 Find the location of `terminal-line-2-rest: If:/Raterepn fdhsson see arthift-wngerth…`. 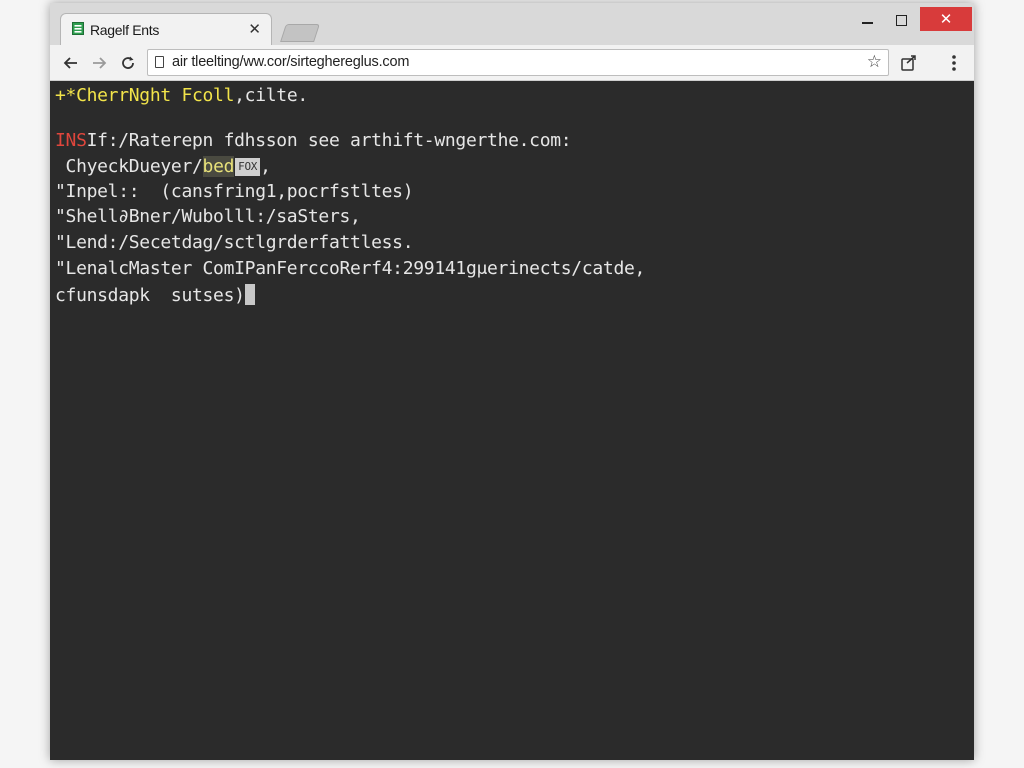

terminal-line-2-rest: If:/Raterepn fdhsson see arthift-wngerth… is located at coordinates (329, 140).